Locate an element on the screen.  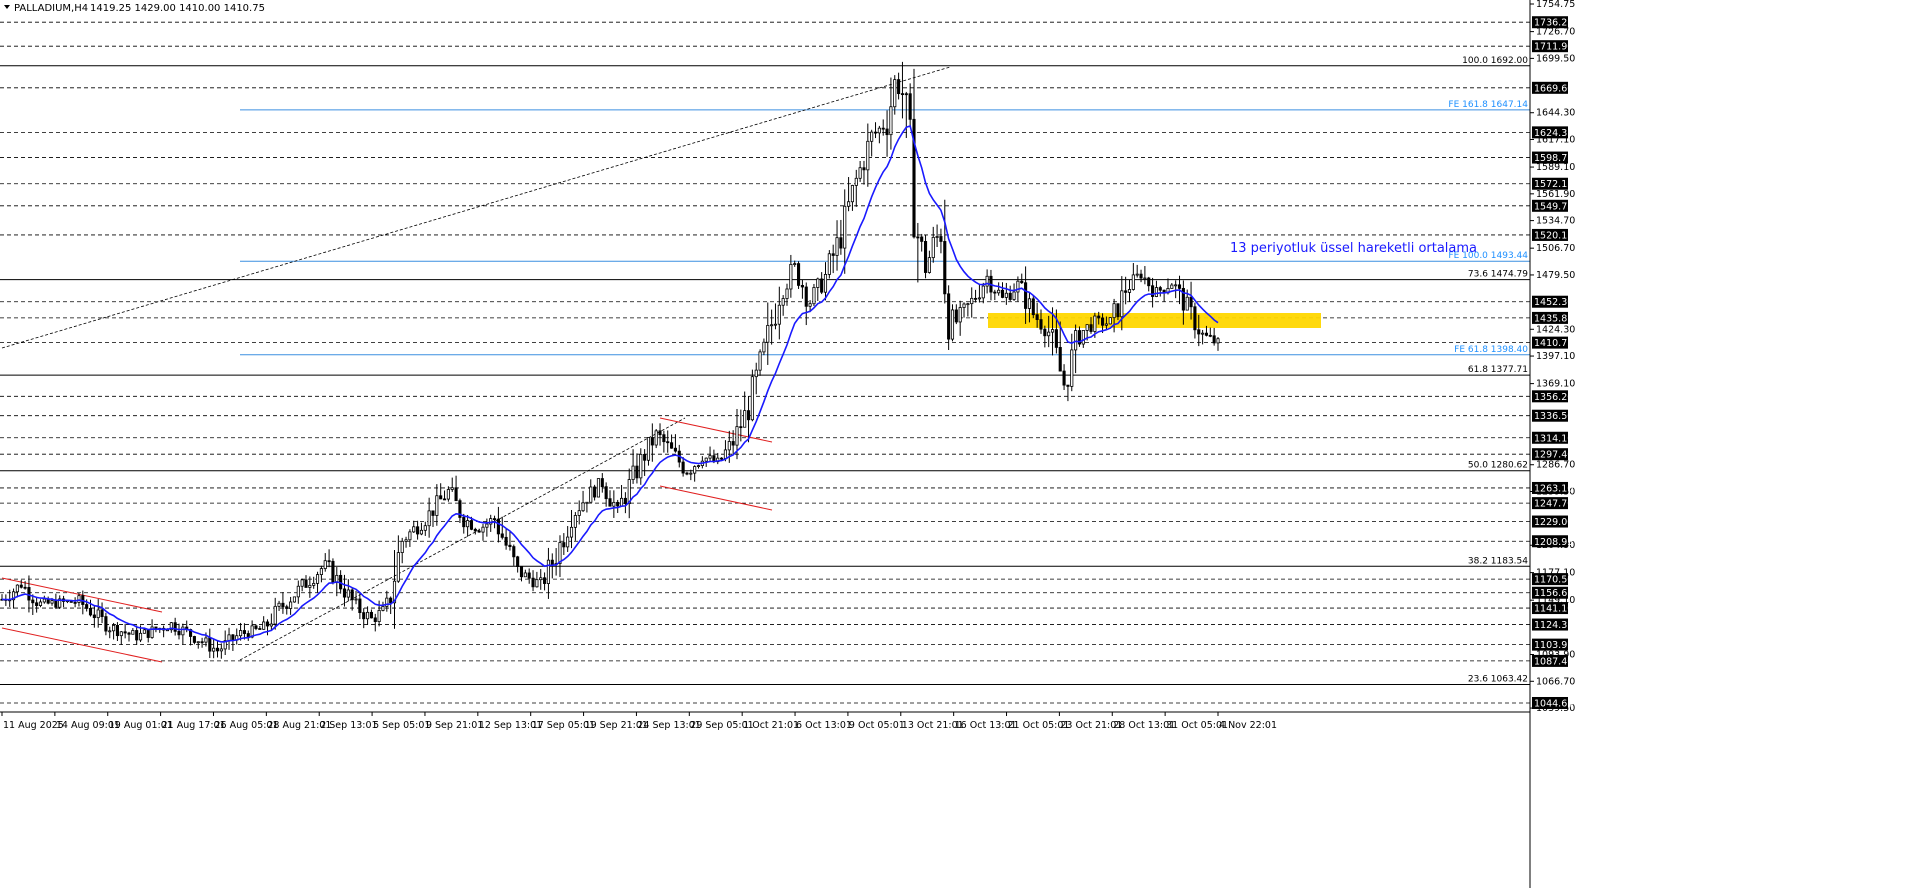
price-level-tag-label: 1669.60 is located at coordinates (1553, 88).